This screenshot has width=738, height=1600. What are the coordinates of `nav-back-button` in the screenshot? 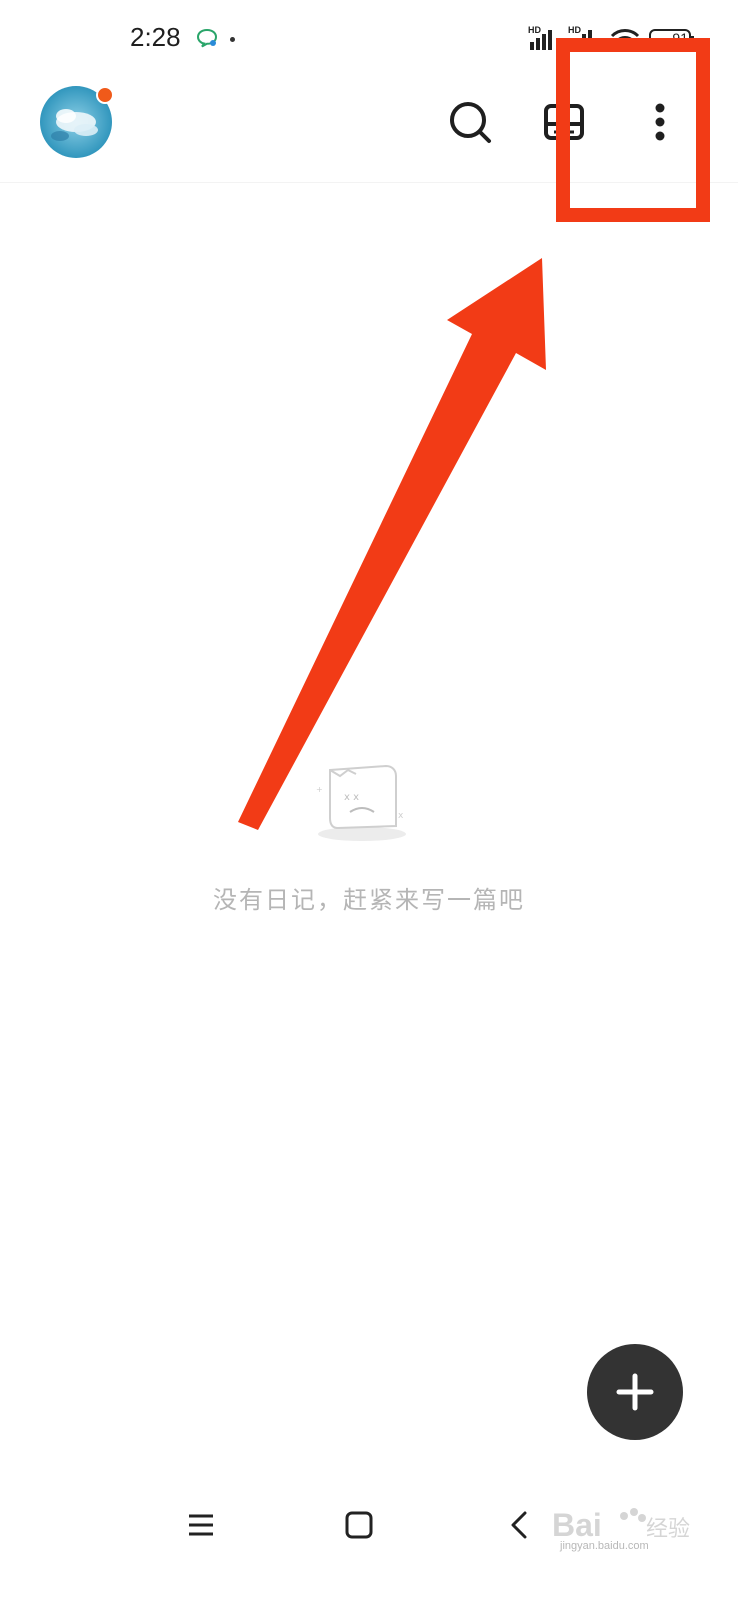 It's located at (519, 1525).